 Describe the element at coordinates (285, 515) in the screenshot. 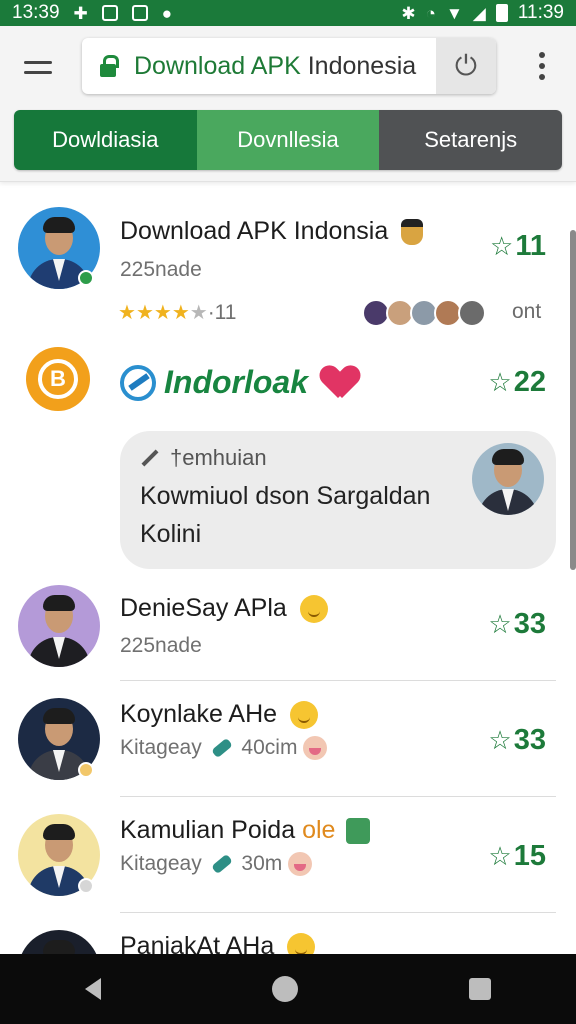

I see `message-body: Kowmiuol dson Sargaldan Kolini` at that location.